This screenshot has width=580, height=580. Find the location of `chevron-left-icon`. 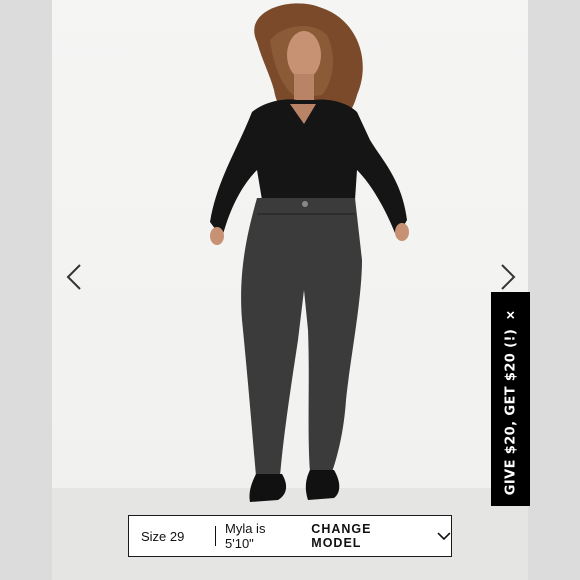

chevron-left-icon is located at coordinates (73, 277).